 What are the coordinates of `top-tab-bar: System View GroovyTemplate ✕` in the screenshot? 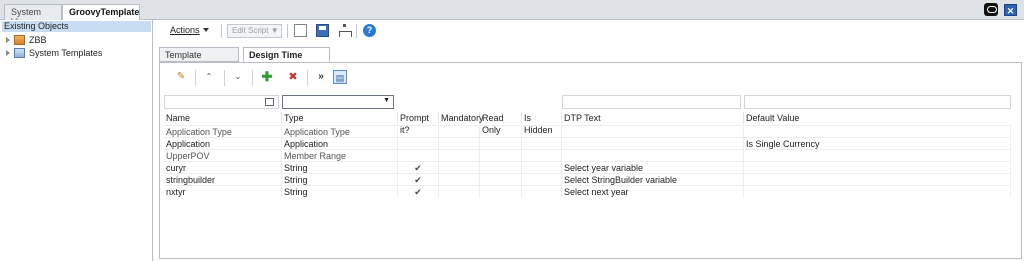 It's located at (512, 13).